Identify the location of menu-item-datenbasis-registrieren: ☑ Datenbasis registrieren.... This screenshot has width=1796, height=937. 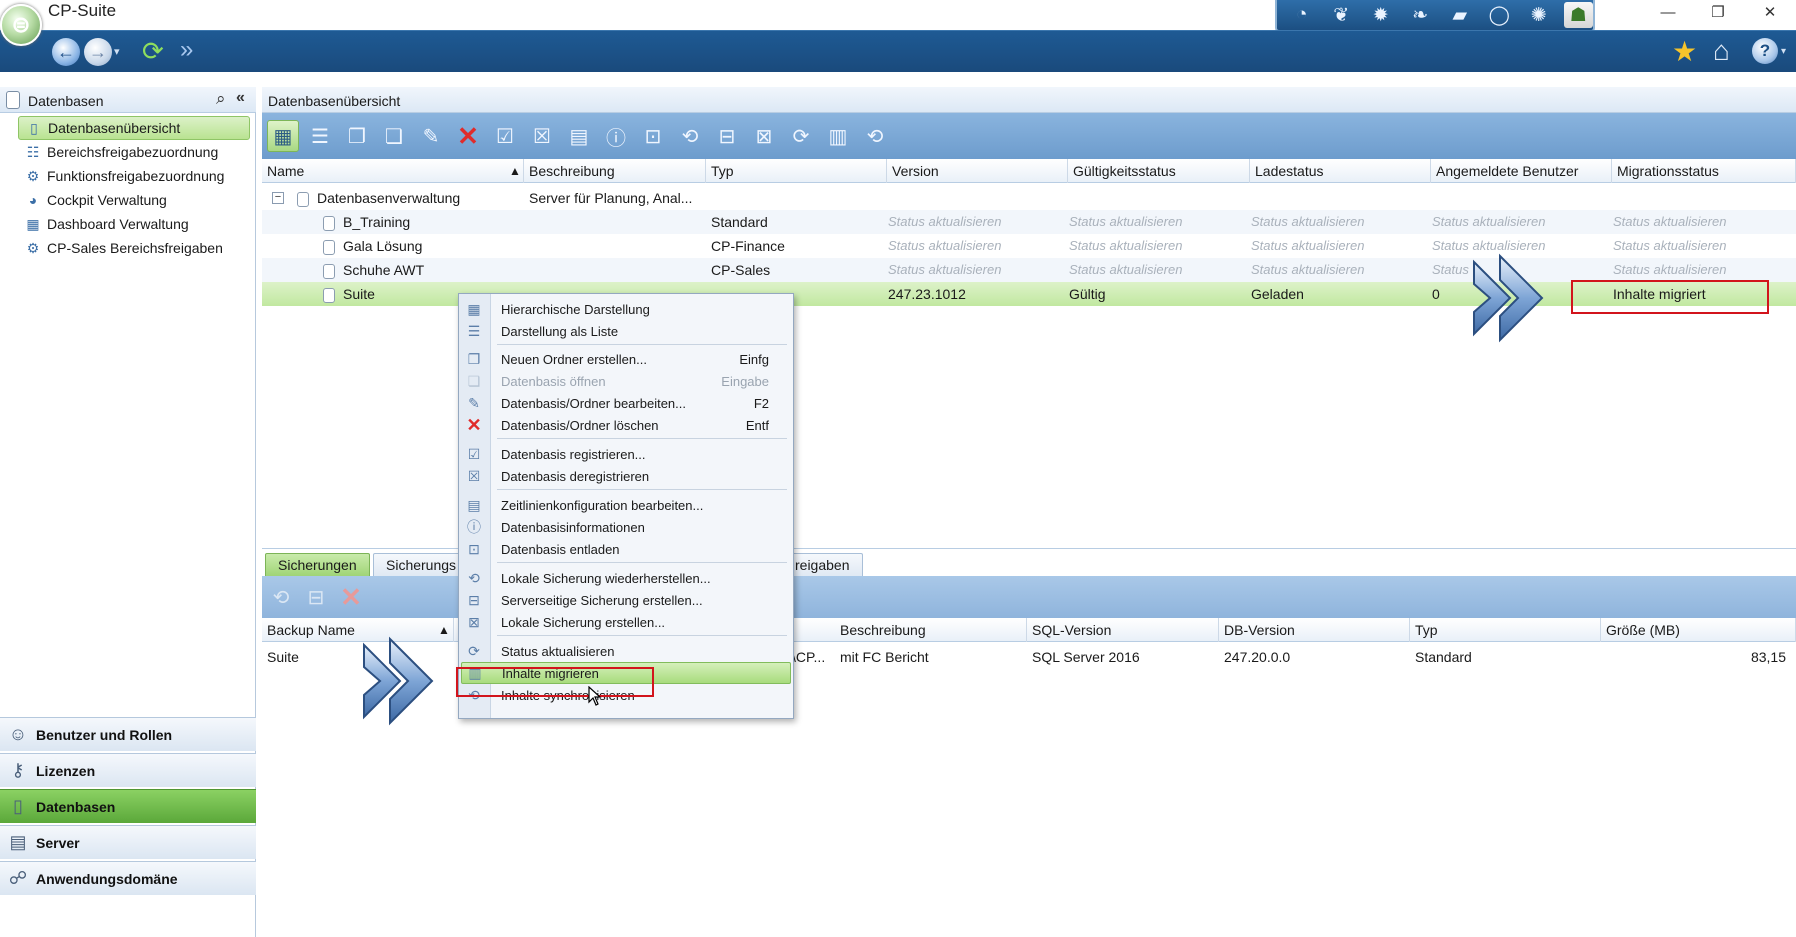
(626, 454).